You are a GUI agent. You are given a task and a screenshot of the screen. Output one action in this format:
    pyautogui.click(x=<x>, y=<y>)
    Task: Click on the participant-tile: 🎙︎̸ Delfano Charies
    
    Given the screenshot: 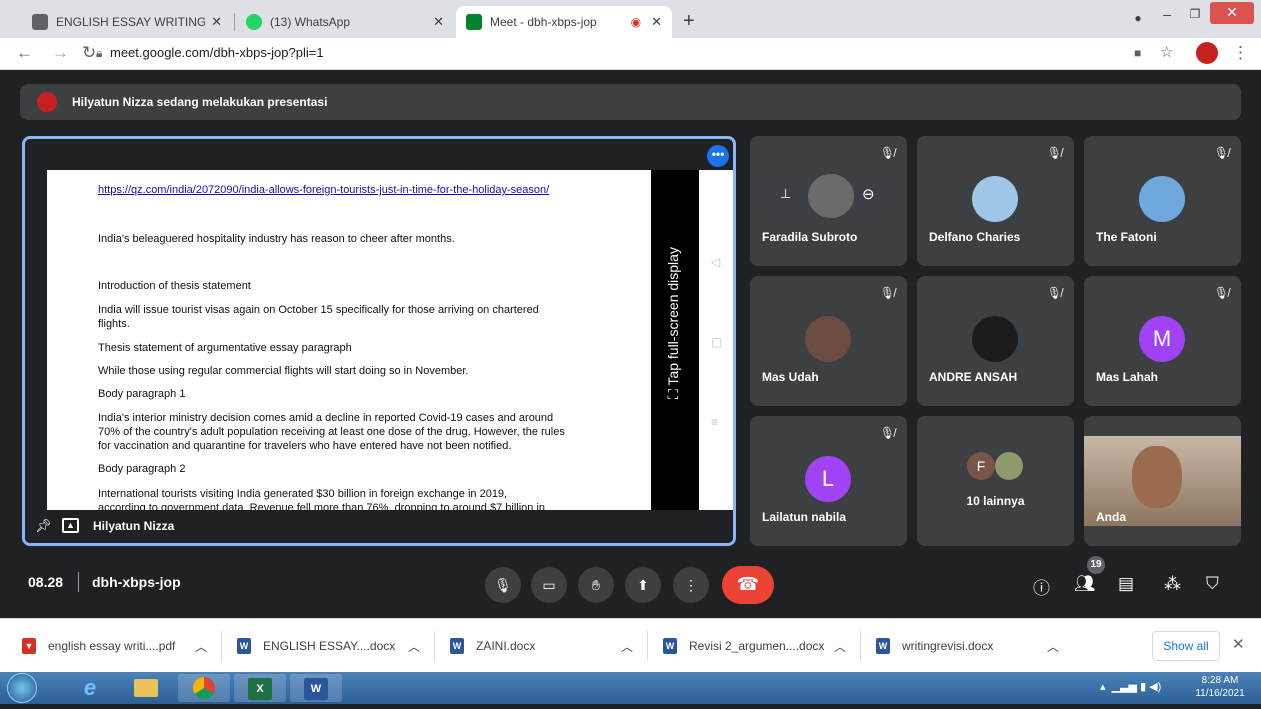 What is the action you would take?
    pyautogui.click(x=995, y=201)
    